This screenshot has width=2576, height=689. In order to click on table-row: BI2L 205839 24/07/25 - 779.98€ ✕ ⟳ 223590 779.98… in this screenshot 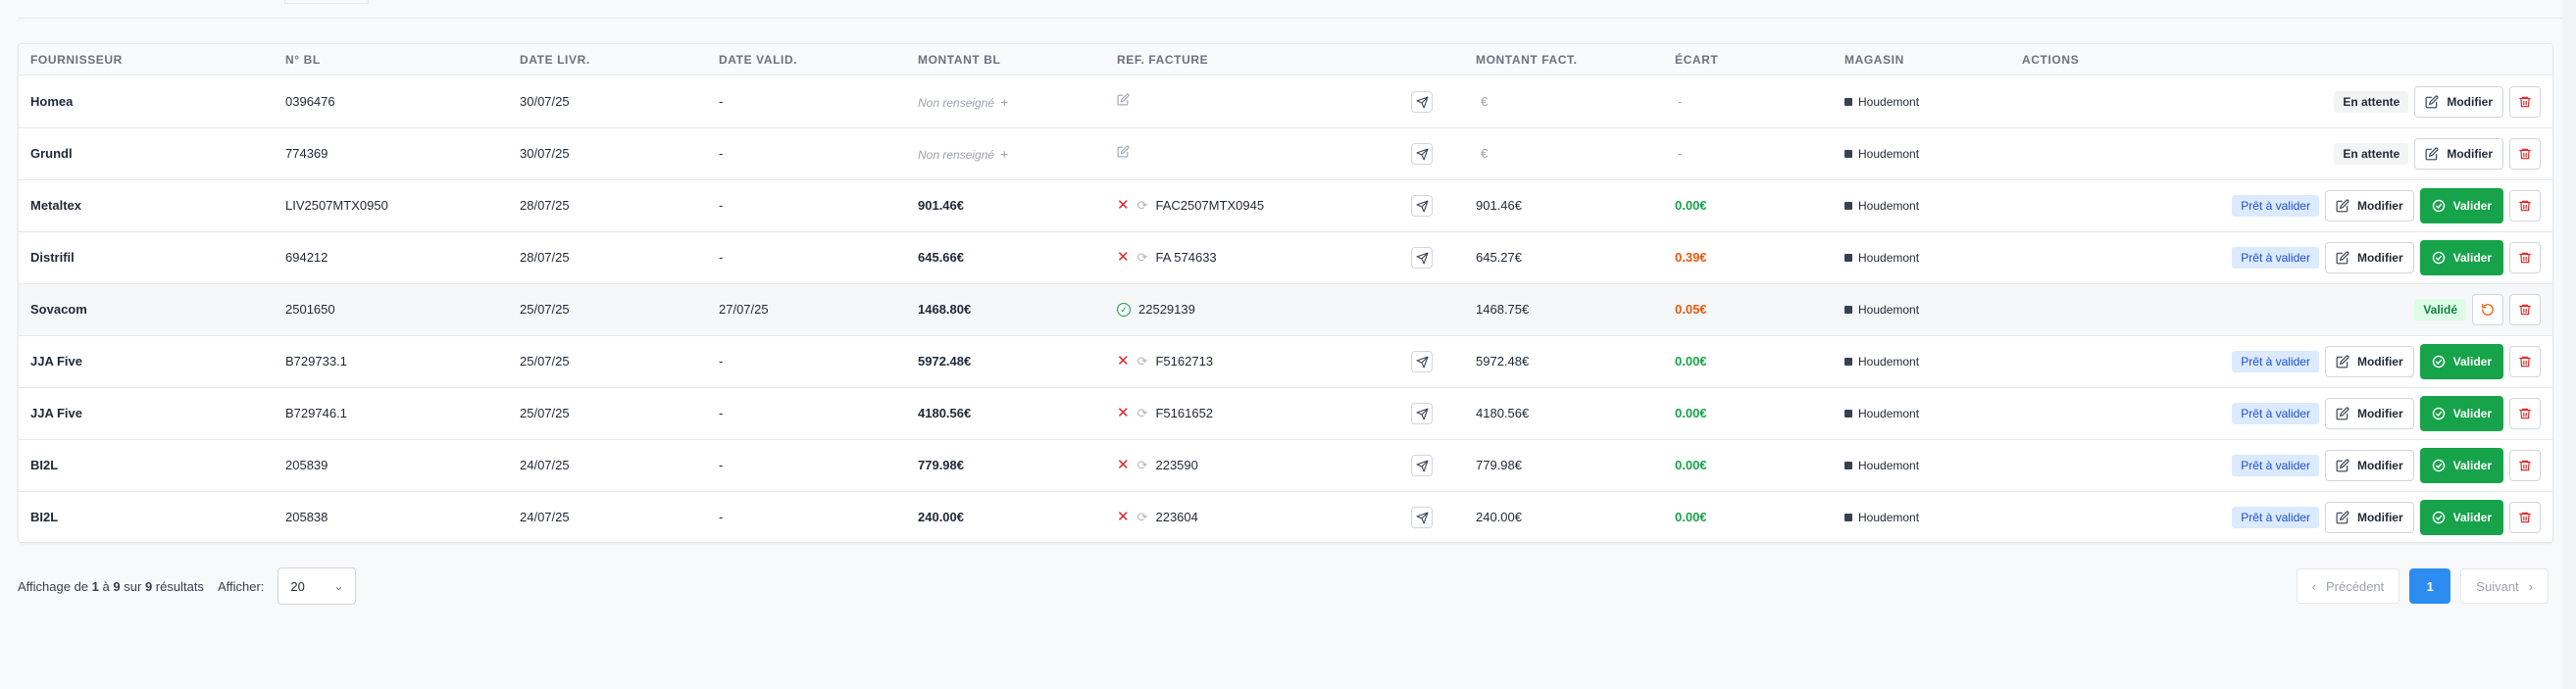, I will do `click(1286, 466)`.